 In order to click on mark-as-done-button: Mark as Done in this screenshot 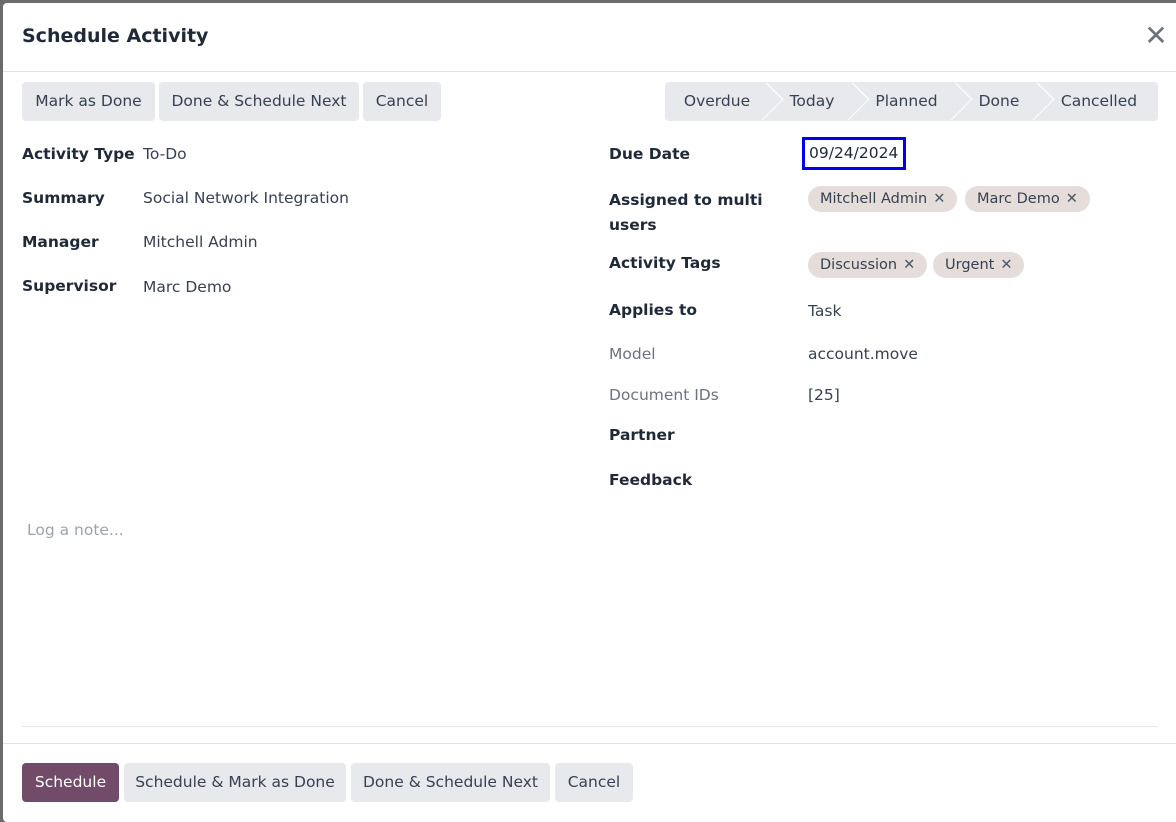, I will do `click(88, 101)`.